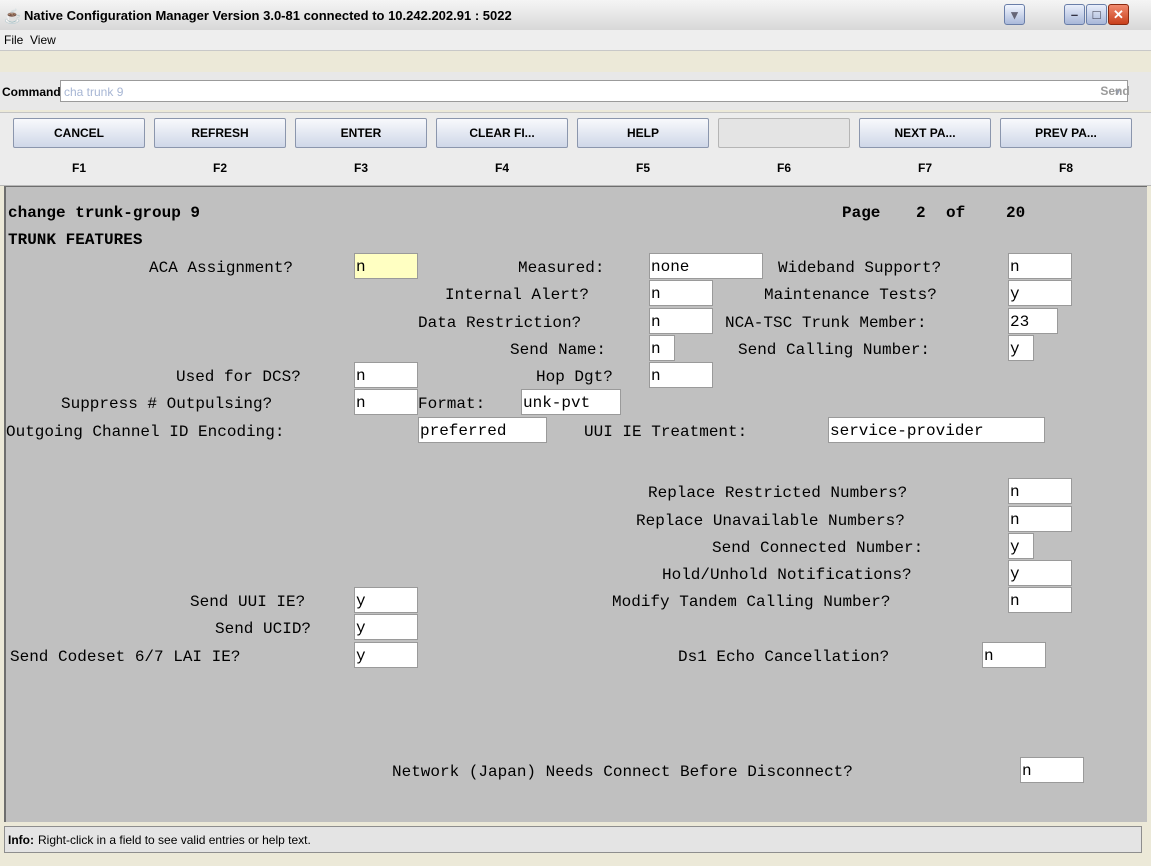 Image resolution: width=1151 pixels, height=866 pixels. Describe the element at coordinates (558, 350) in the screenshot. I see `send-name-label: Send Name:` at that location.